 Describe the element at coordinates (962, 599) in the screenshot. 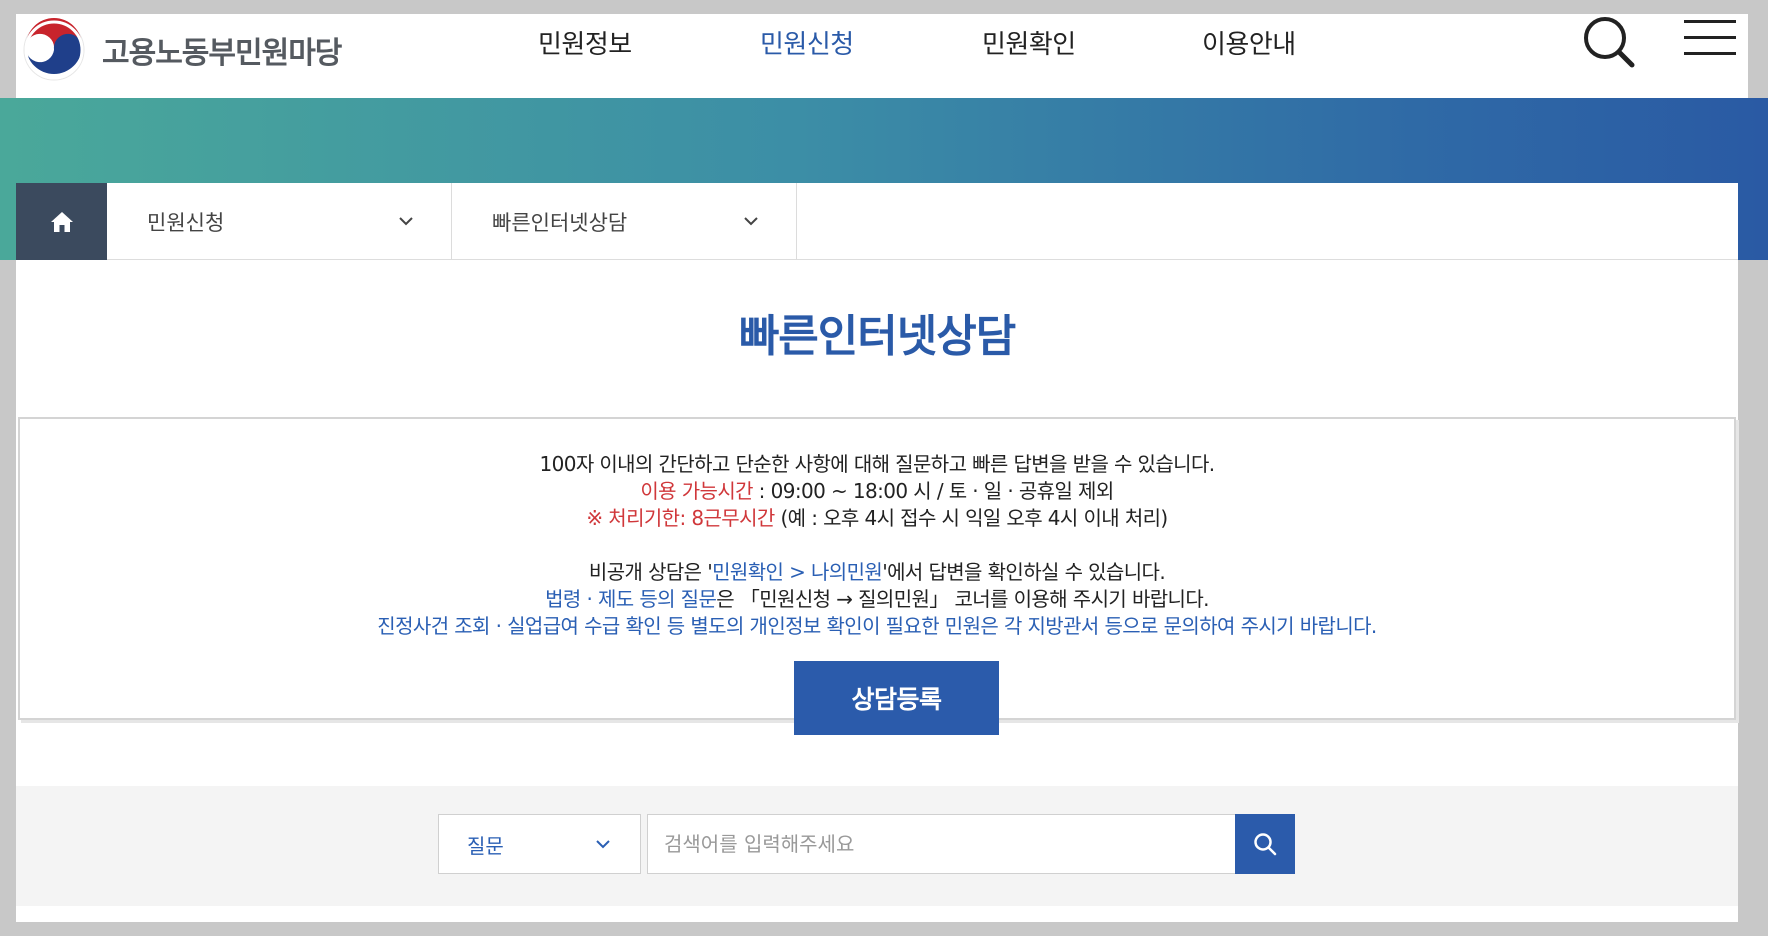

I see `law-question-rest: 은 「민원신청 → 질의민원」 코너를 이용해 주시기 바랍니다.` at that location.